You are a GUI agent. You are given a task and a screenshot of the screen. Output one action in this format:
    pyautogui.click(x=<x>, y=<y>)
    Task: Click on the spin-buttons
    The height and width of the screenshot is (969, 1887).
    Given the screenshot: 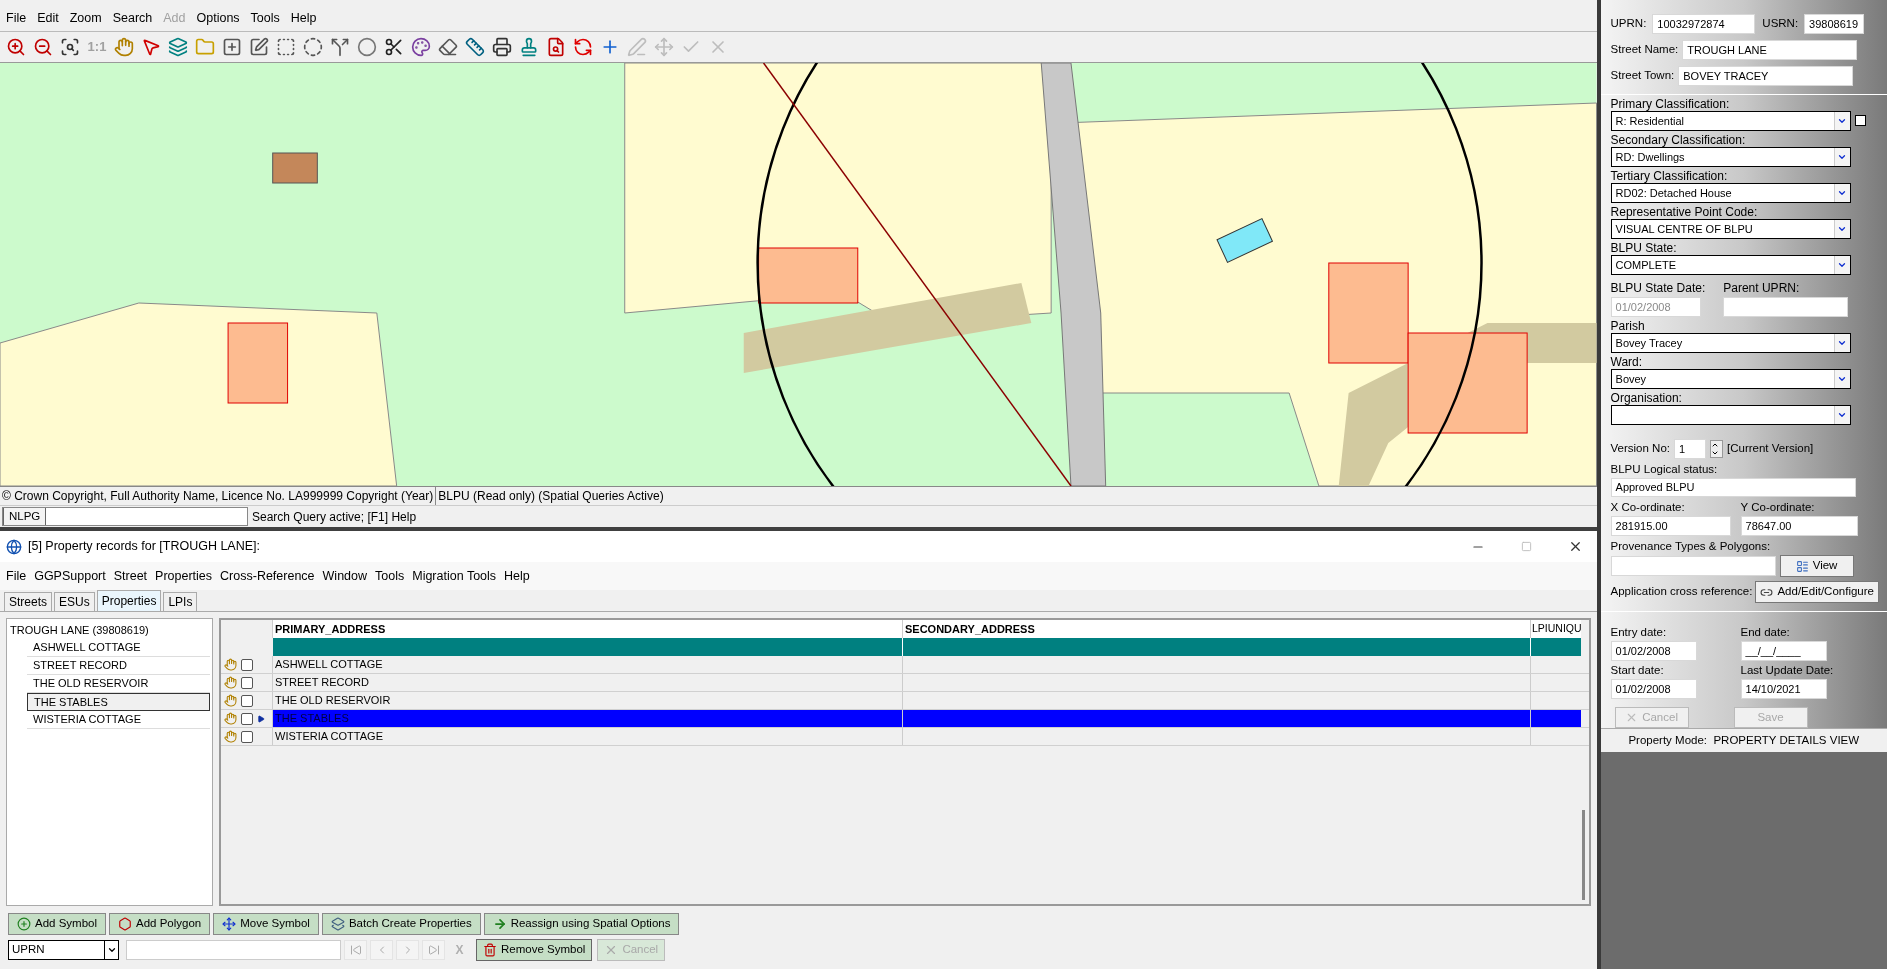 What is the action you would take?
    pyautogui.click(x=1716, y=448)
    